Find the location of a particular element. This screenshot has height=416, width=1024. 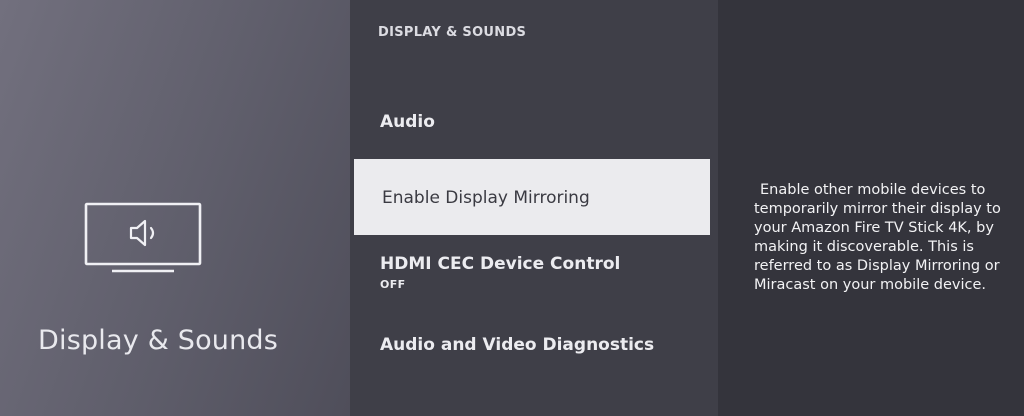

section-title: Display & Sounds is located at coordinates (158, 340).